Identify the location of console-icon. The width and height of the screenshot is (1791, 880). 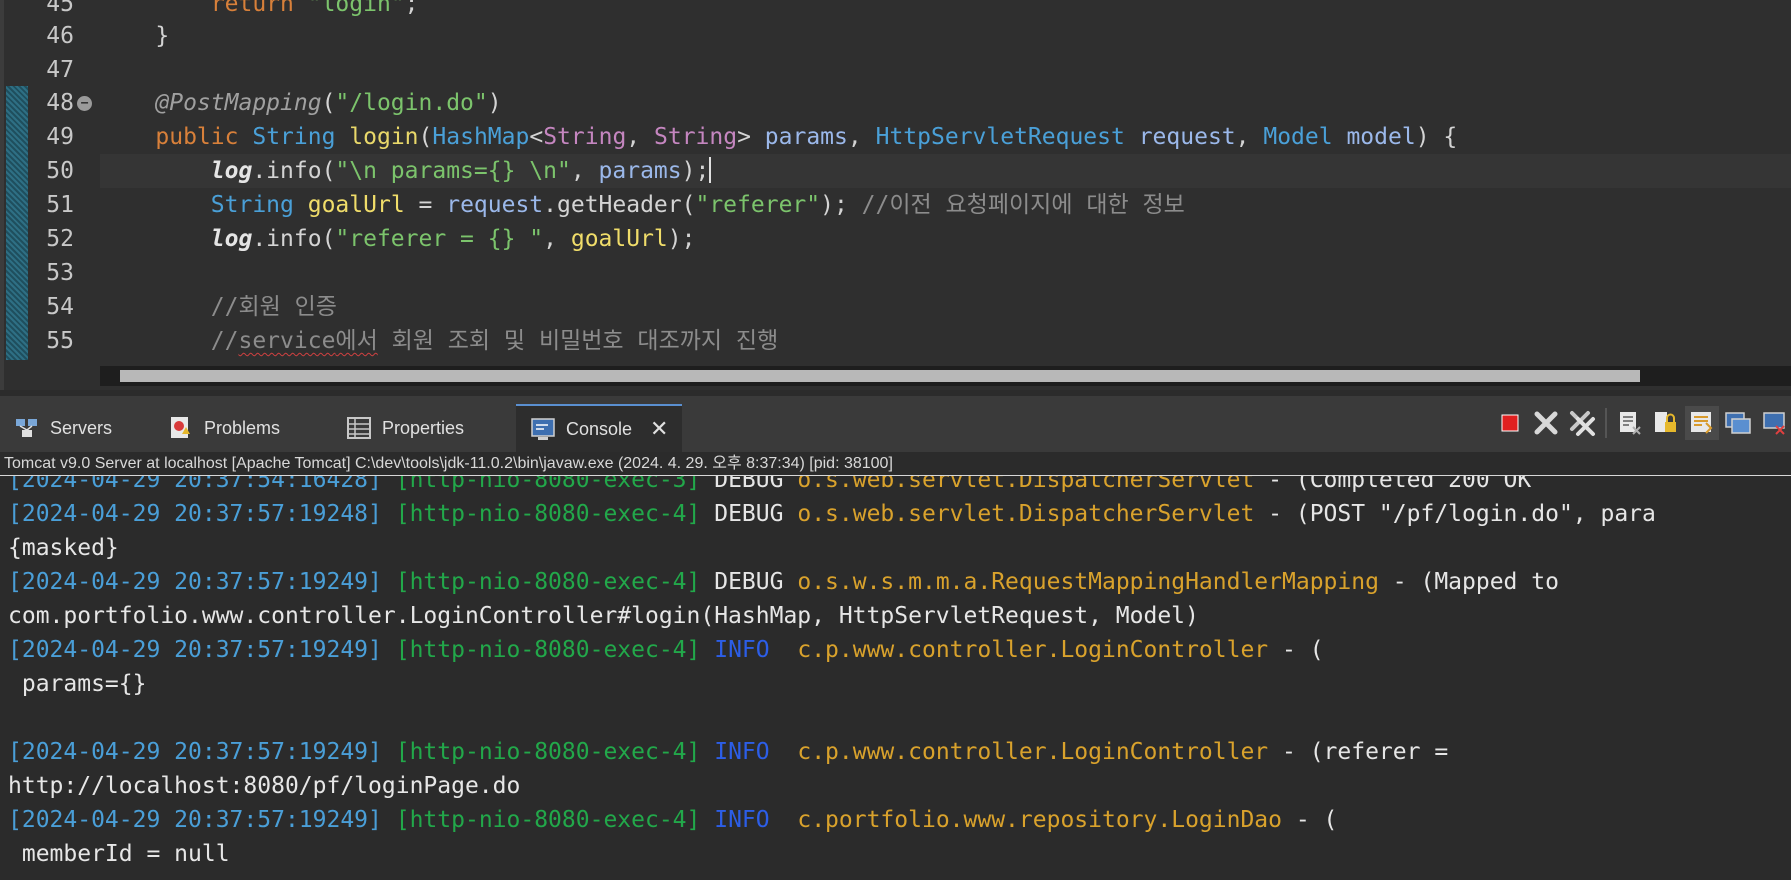
(543, 429).